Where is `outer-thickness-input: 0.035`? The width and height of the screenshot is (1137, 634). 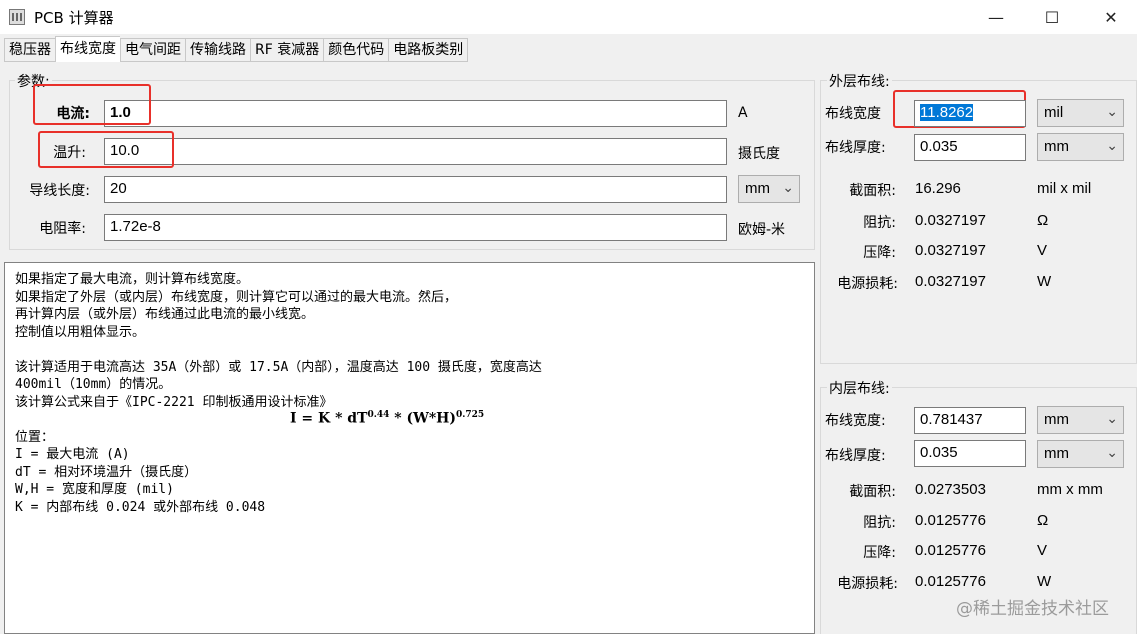
outer-thickness-input: 0.035 is located at coordinates (970, 147).